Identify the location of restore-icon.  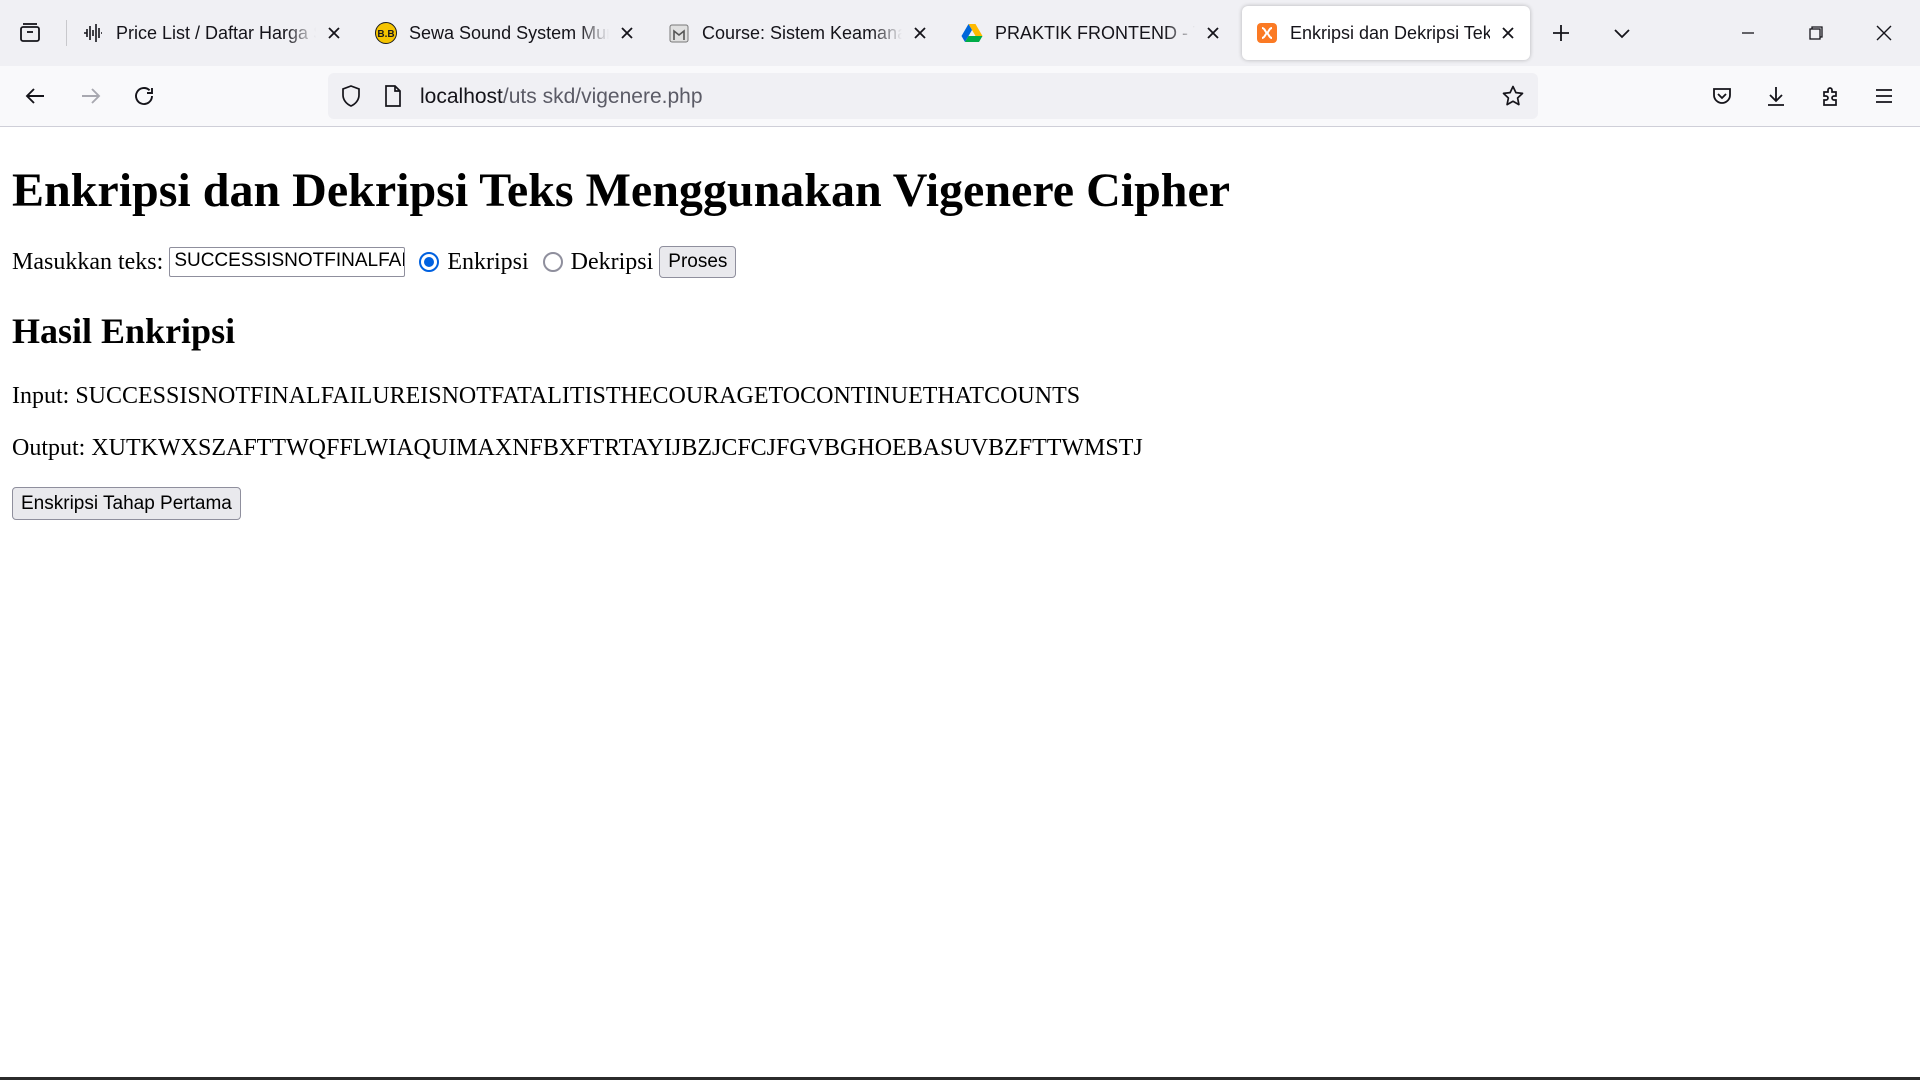
(1816, 33).